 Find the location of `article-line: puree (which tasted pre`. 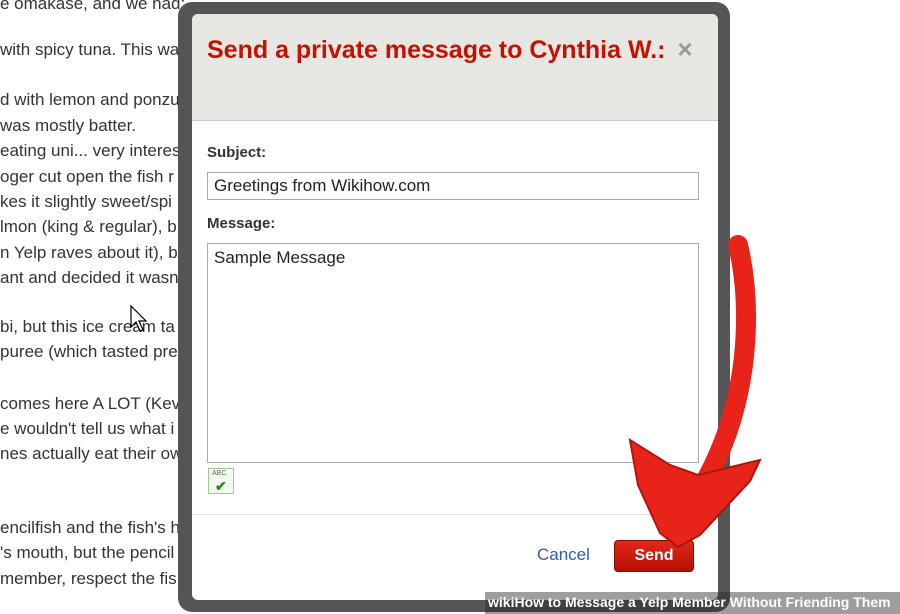

article-line: puree (which tasted pre is located at coordinates (89, 351).